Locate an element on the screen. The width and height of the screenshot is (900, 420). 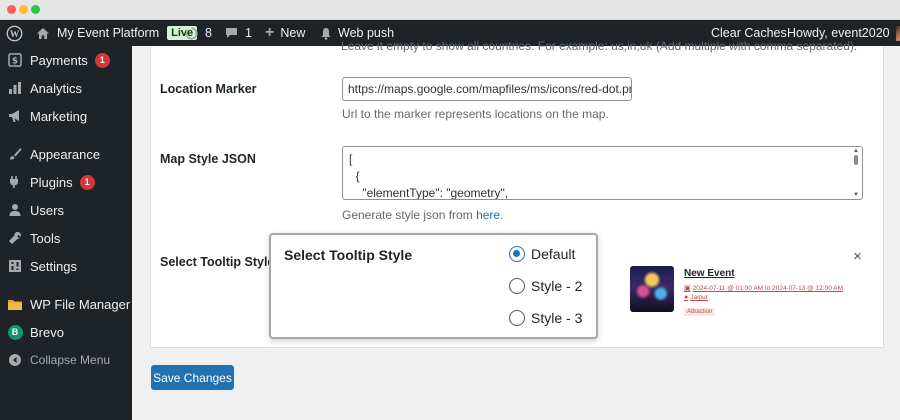
generate-style-link: here. is located at coordinates (489, 215).